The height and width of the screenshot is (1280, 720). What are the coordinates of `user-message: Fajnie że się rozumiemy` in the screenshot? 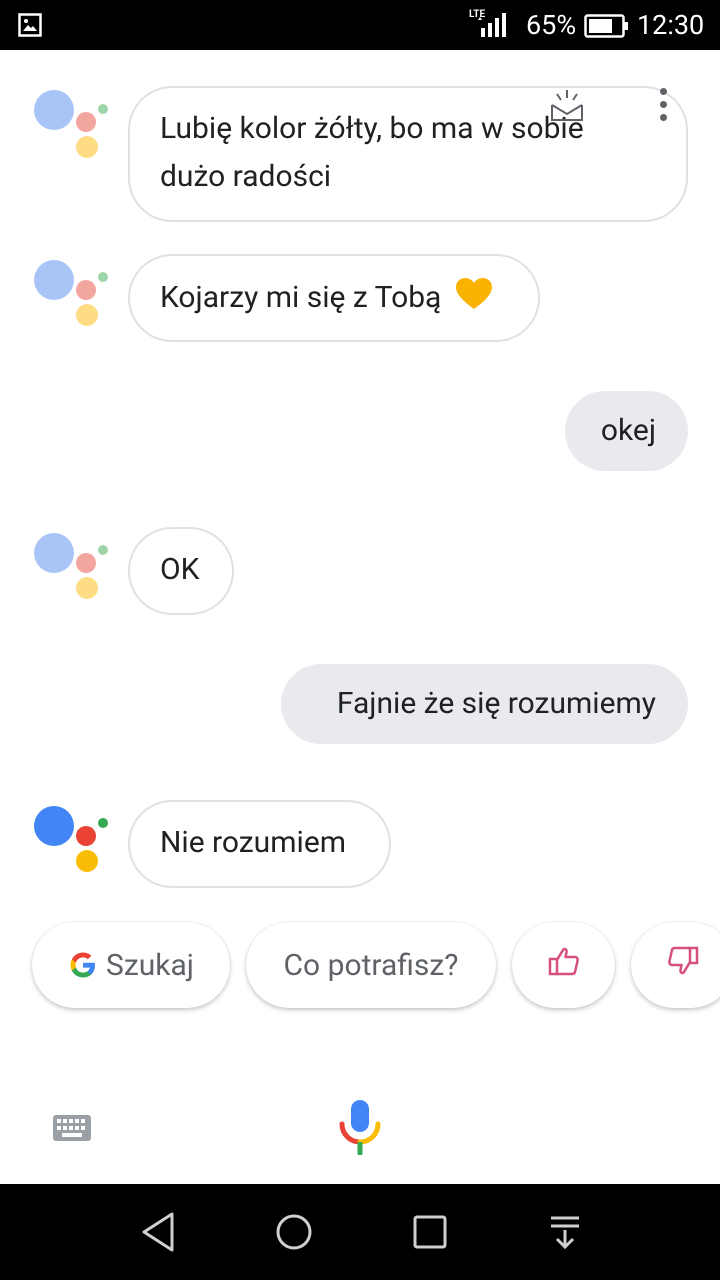 It's located at (484, 704).